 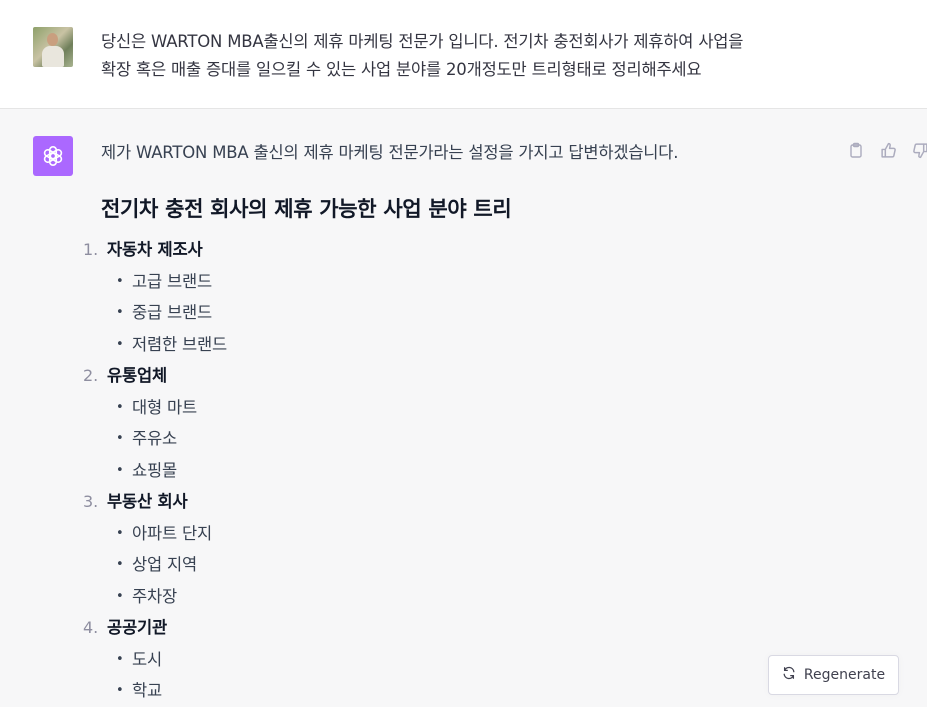 What do you see at coordinates (380, 692) in the screenshot?
I see `tree-item: • 학교` at bounding box center [380, 692].